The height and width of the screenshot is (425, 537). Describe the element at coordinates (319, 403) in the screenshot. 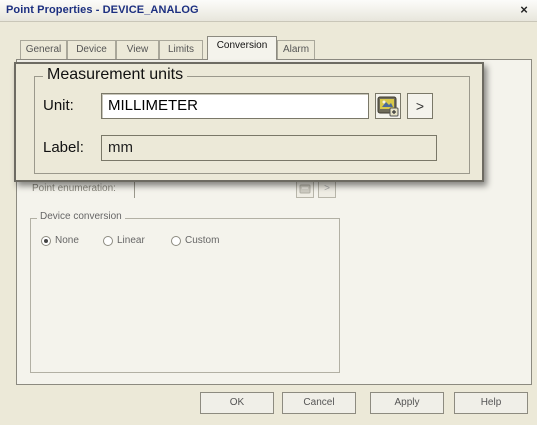

I see `cancel-button: Cancel` at that location.